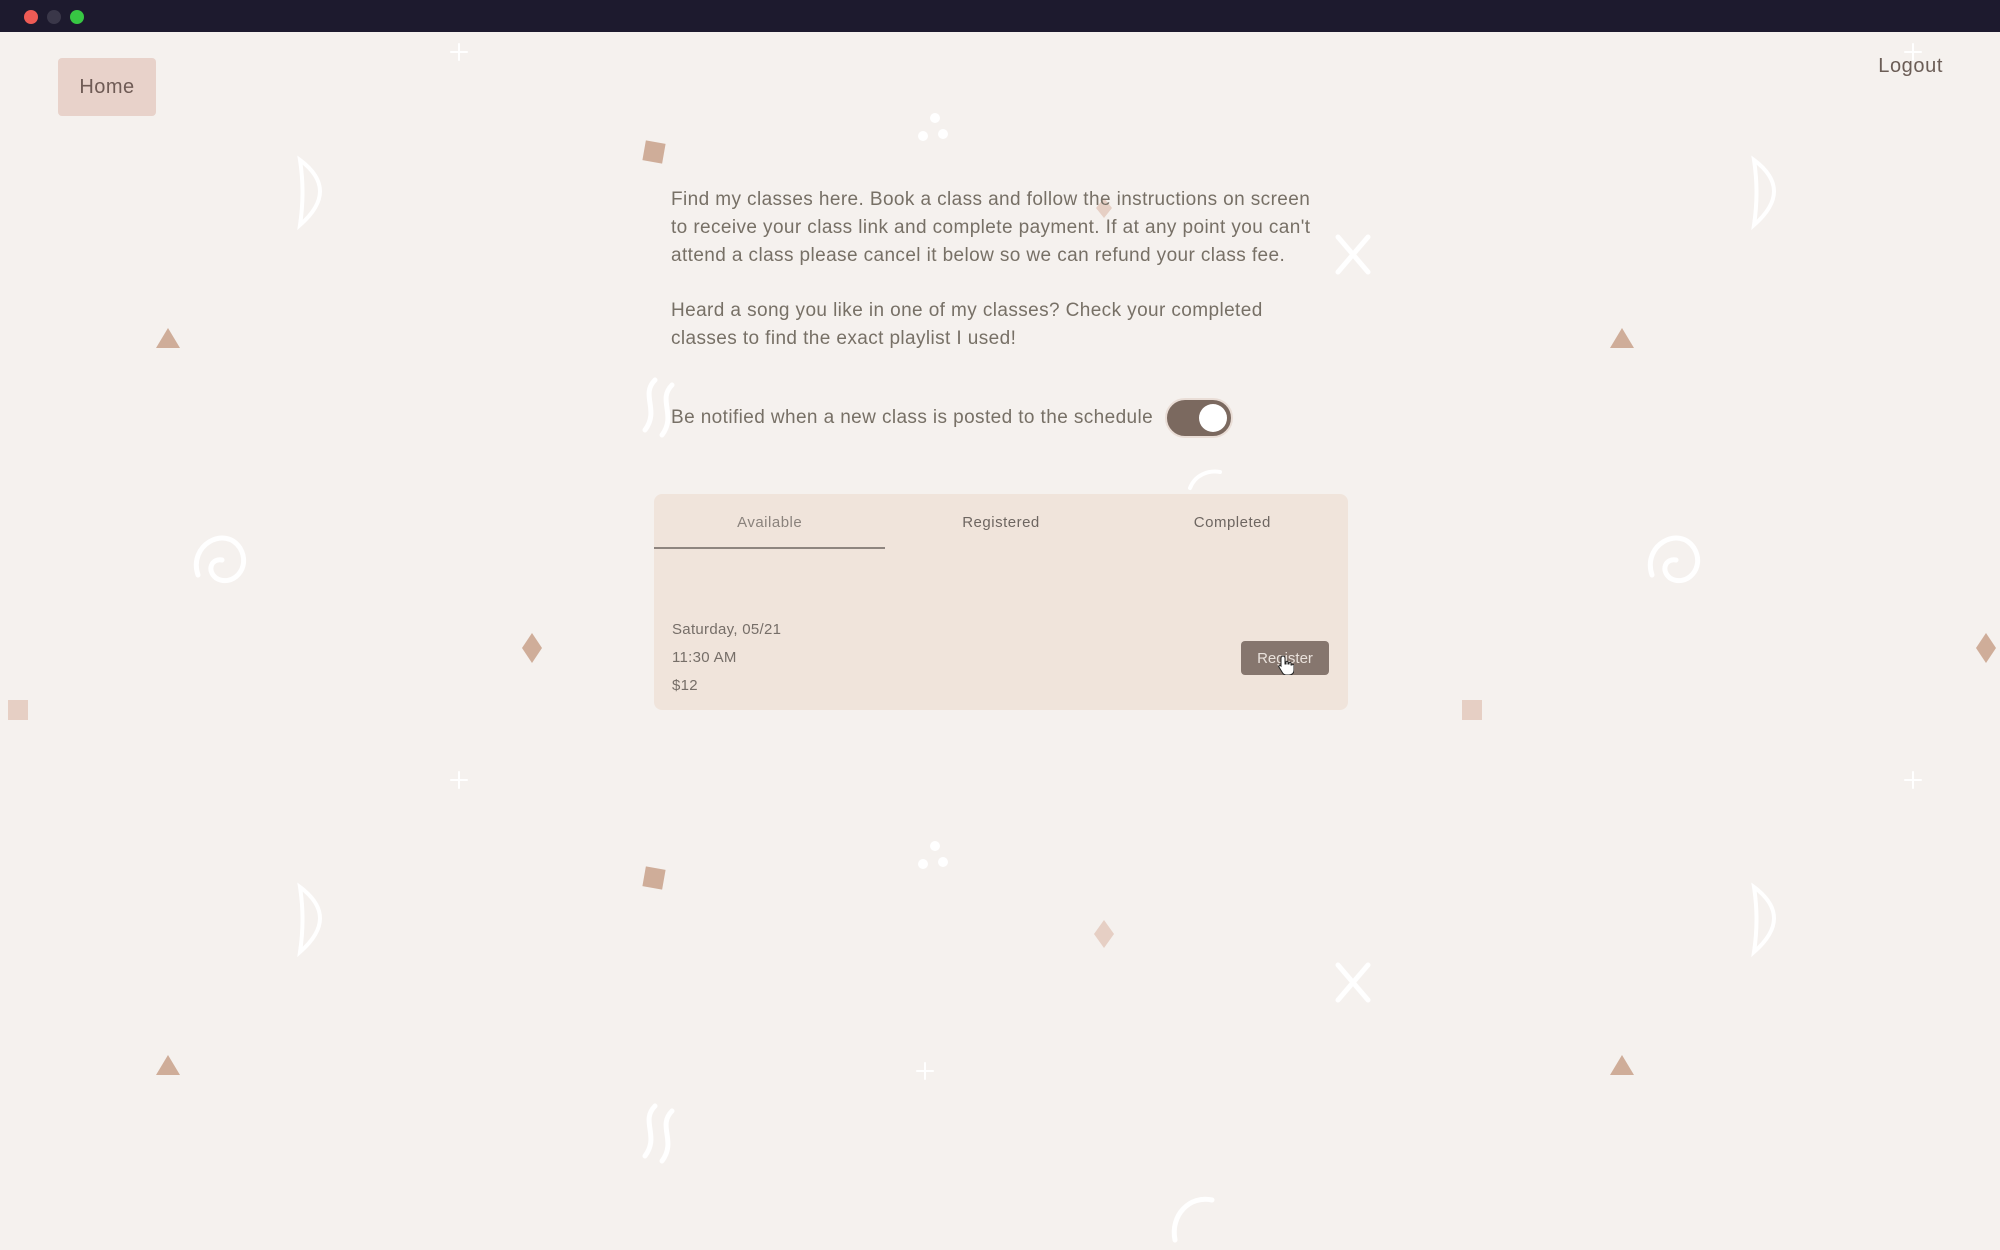 This screenshot has width=2000, height=1250. Describe the element at coordinates (1213, 418) in the screenshot. I see `toggle-knob` at that location.